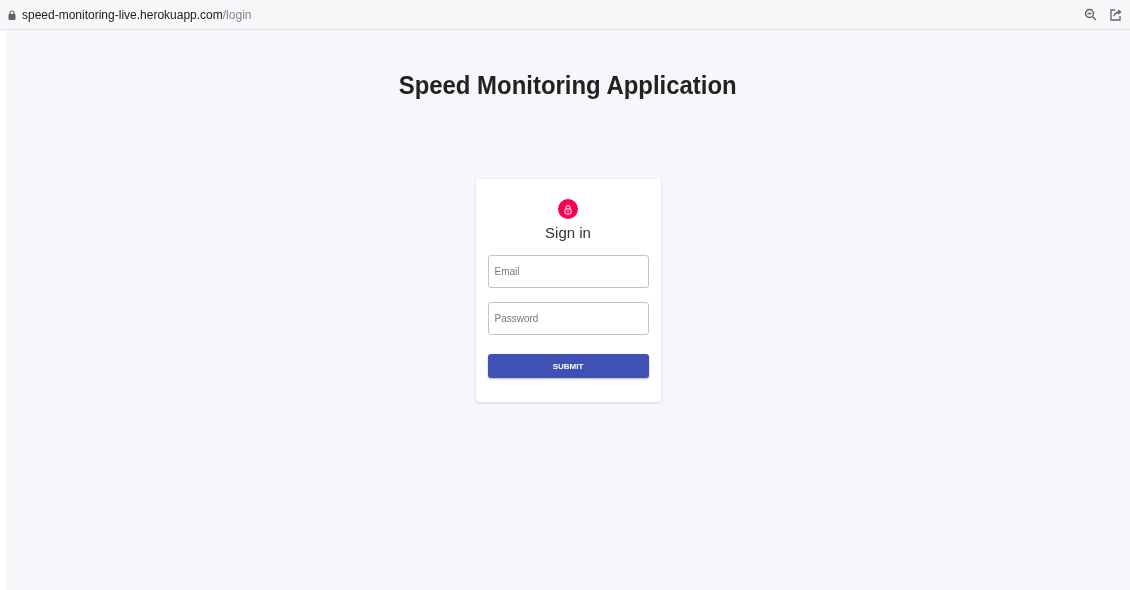  What do you see at coordinates (1115, 14) in the screenshot?
I see `share-icon` at bounding box center [1115, 14].